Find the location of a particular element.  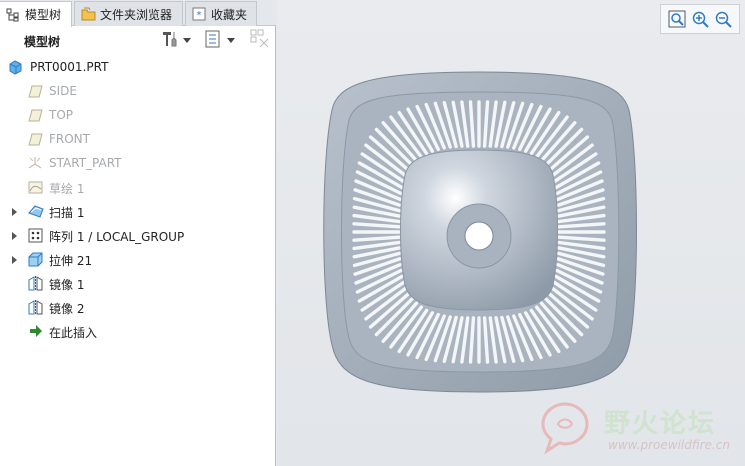

filter-disabled-icon is located at coordinates (260, 40).